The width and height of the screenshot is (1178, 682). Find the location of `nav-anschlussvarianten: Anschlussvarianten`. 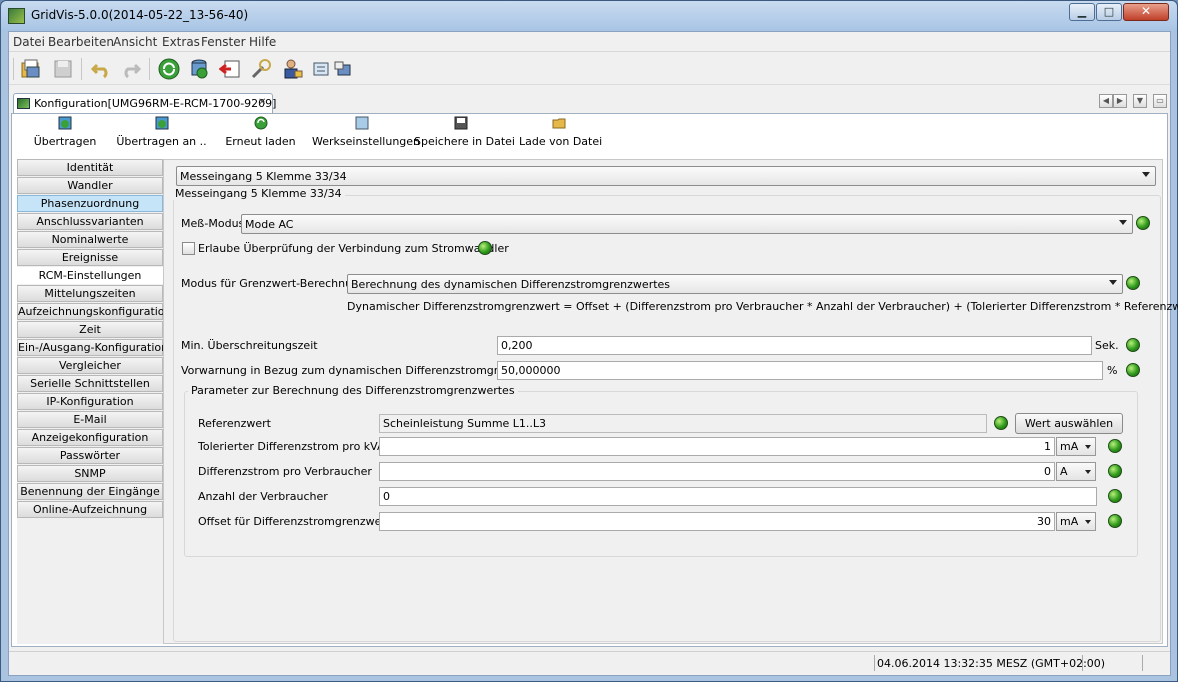

nav-anschlussvarianten: Anschlussvarianten is located at coordinates (90, 221).